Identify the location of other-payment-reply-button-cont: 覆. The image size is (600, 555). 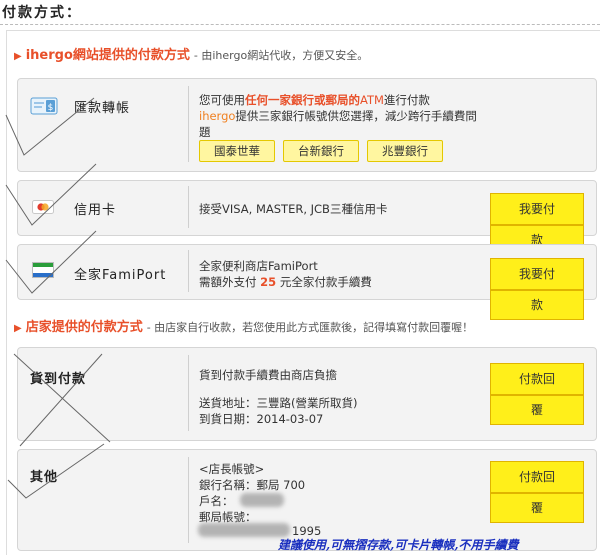
(537, 508).